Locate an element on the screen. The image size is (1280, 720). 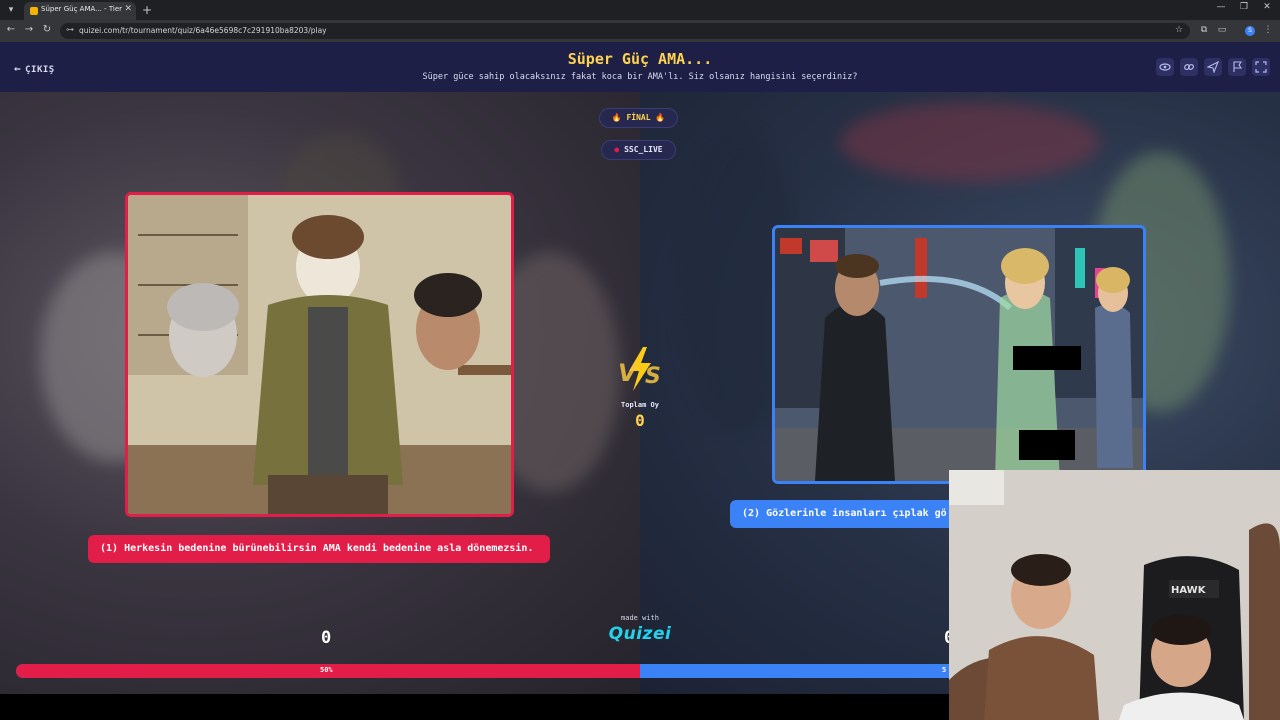
total-votes-count: 0 is located at coordinates (640, 420).